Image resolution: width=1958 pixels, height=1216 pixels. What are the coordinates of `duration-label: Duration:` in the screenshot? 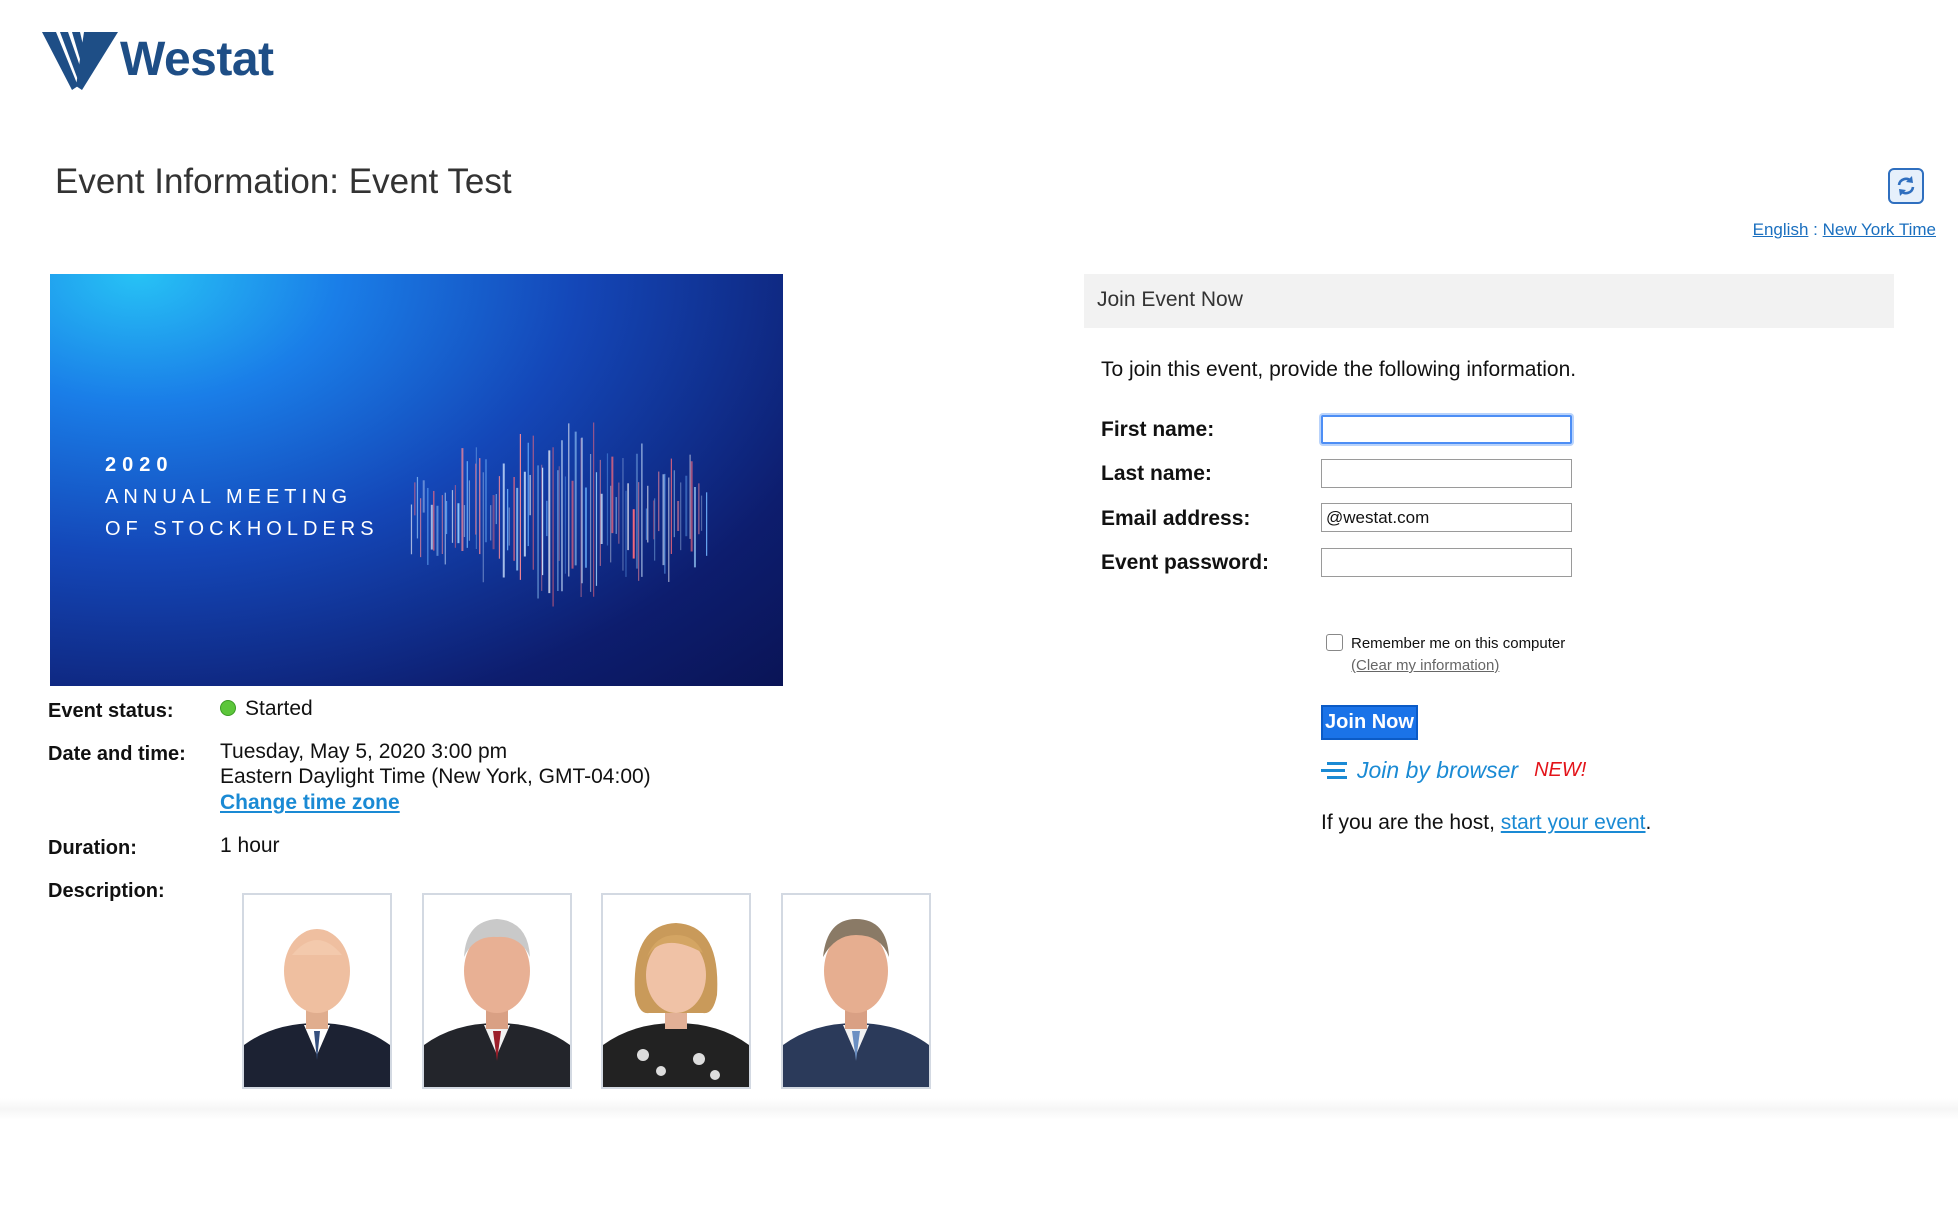 It's located at (92, 848).